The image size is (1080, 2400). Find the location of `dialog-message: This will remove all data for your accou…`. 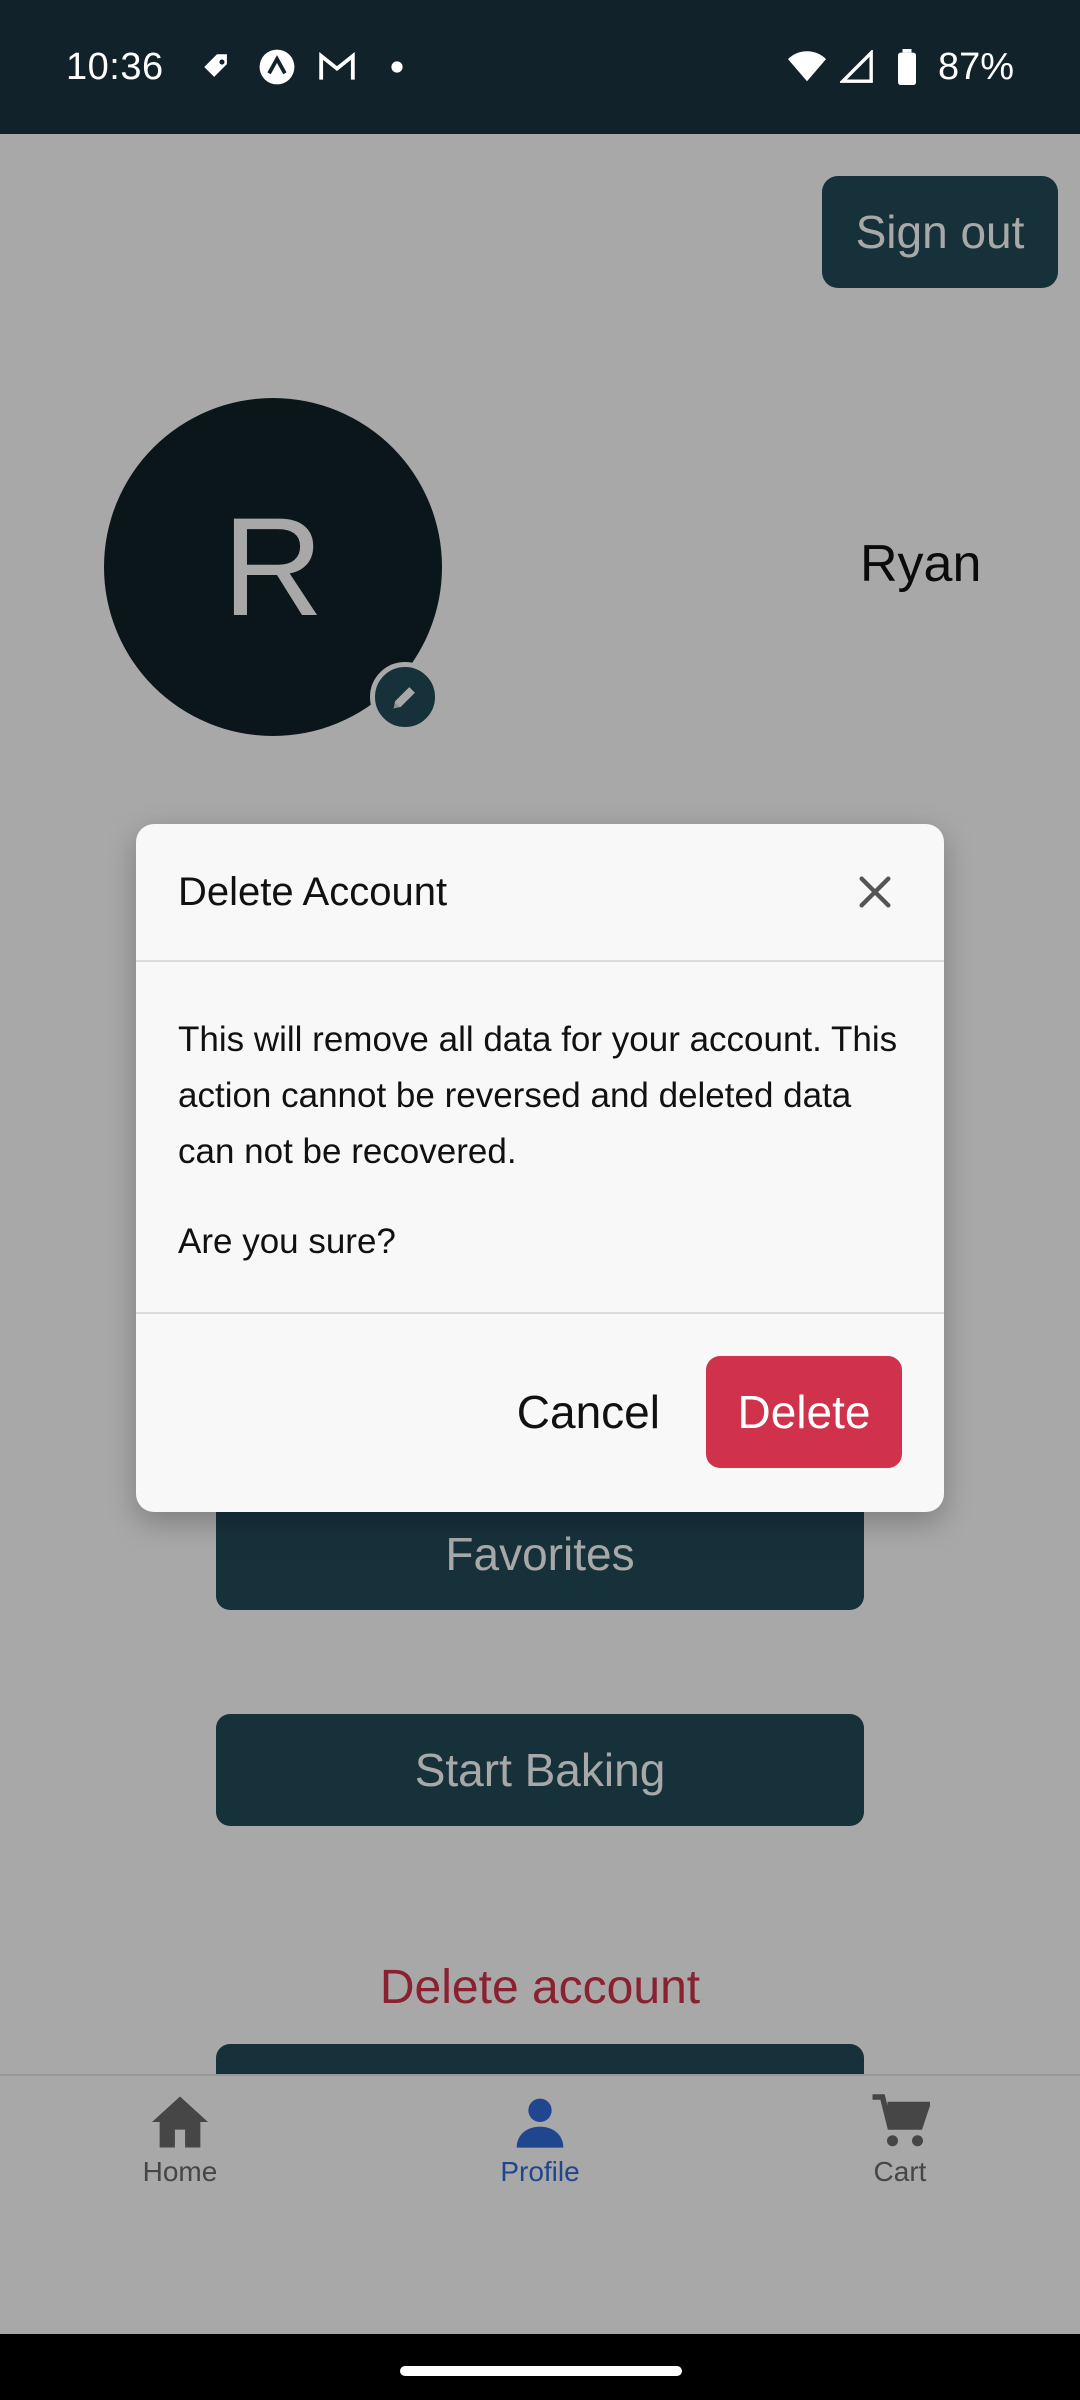

dialog-message: This will remove all data for your accou… is located at coordinates (538, 1095).